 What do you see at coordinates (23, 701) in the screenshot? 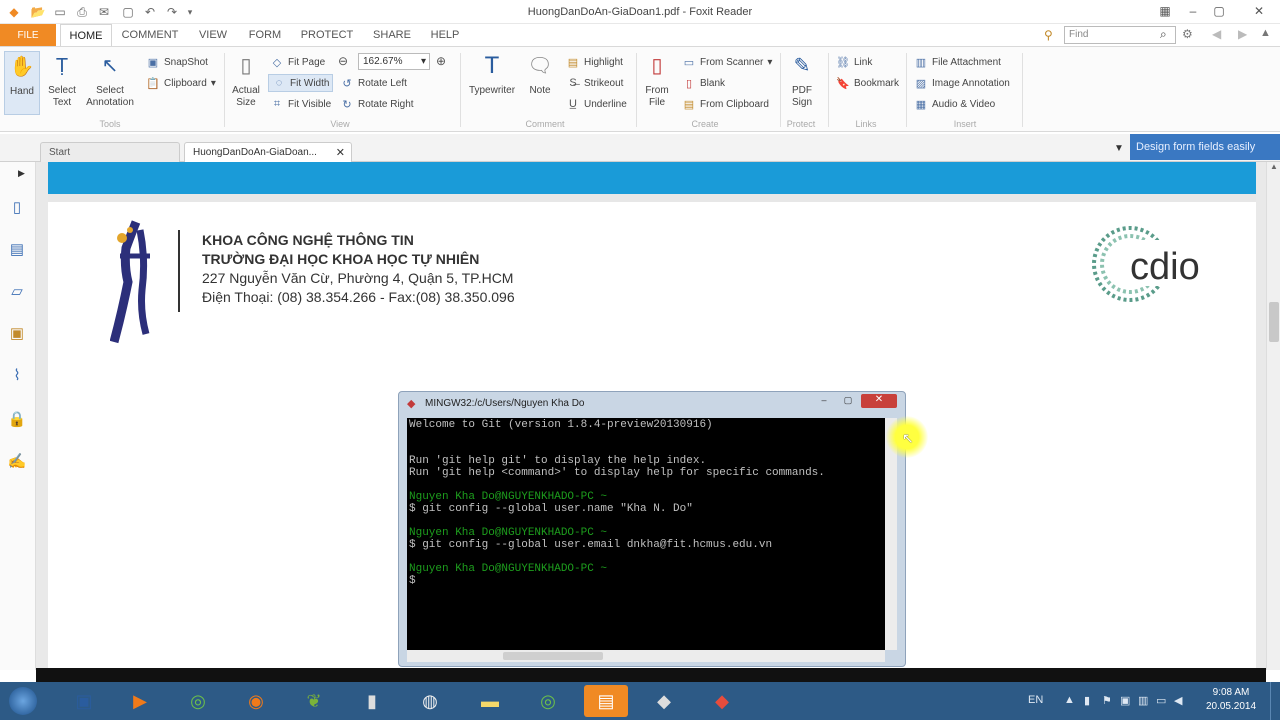
I see `start-button` at bounding box center [23, 701].